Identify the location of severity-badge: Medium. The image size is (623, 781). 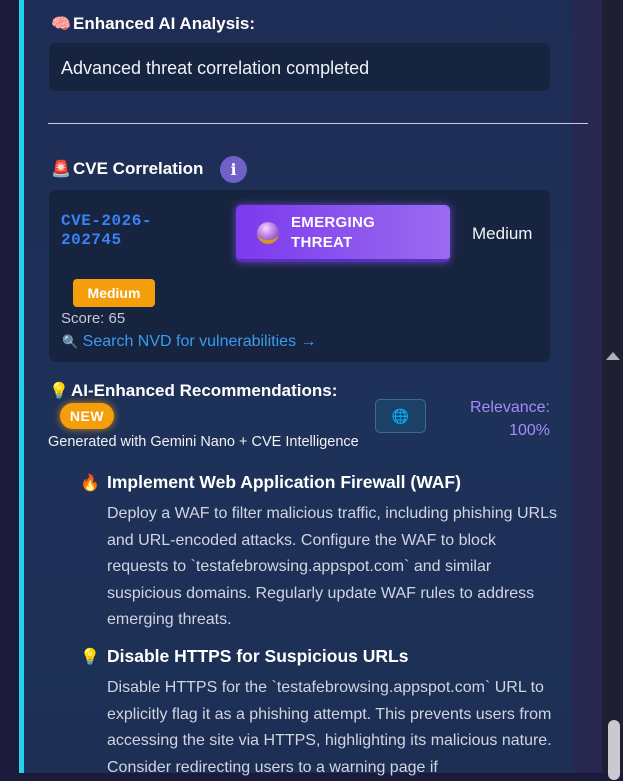
(114, 293).